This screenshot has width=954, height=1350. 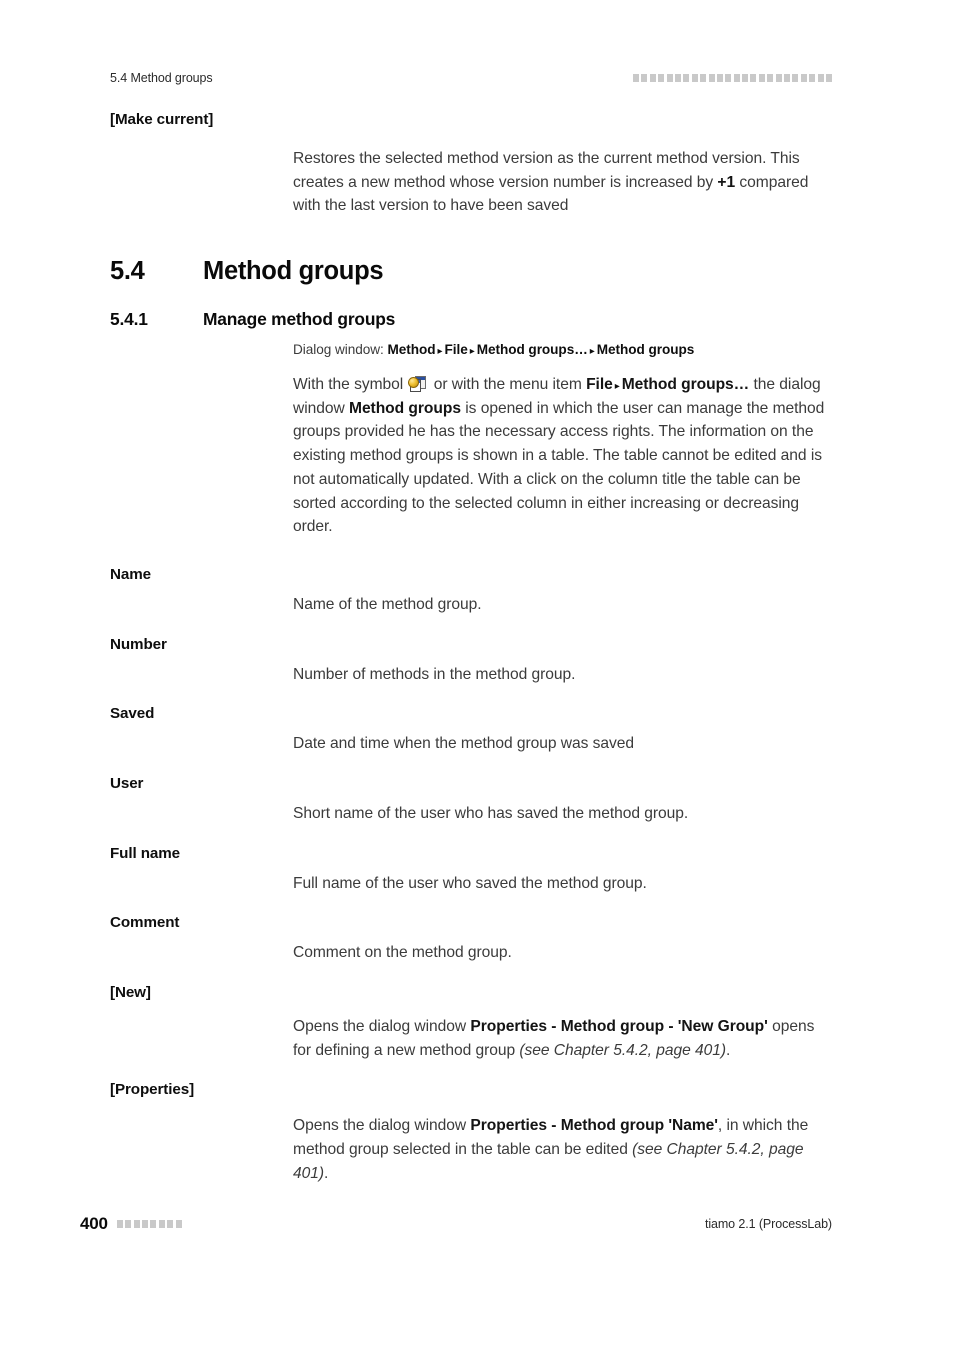 What do you see at coordinates (472, 271) in the screenshot?
I see `heading-section-5-4: 5.4 Method groups` at bounding box center [472, 271].